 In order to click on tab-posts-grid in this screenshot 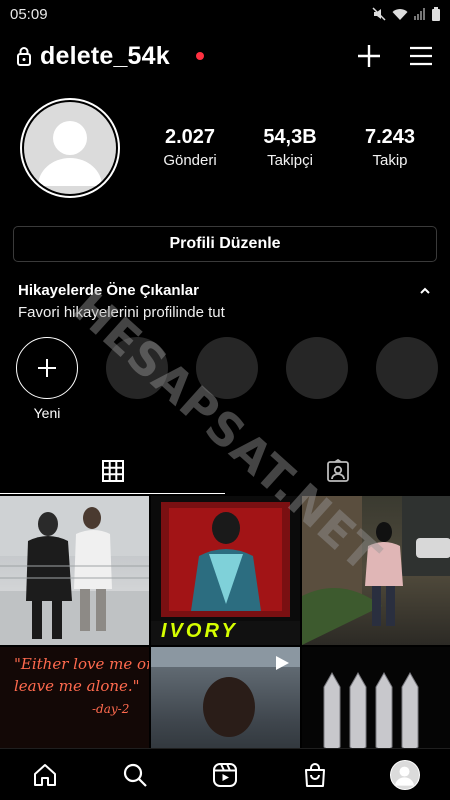, I will do `click(112, 471)`.